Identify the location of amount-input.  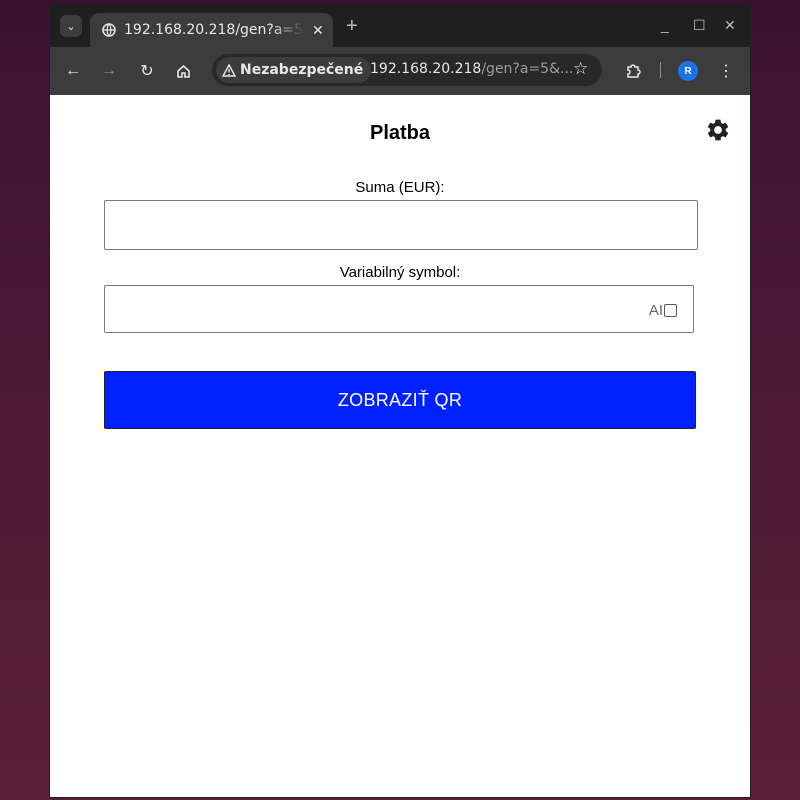
(401, 225).